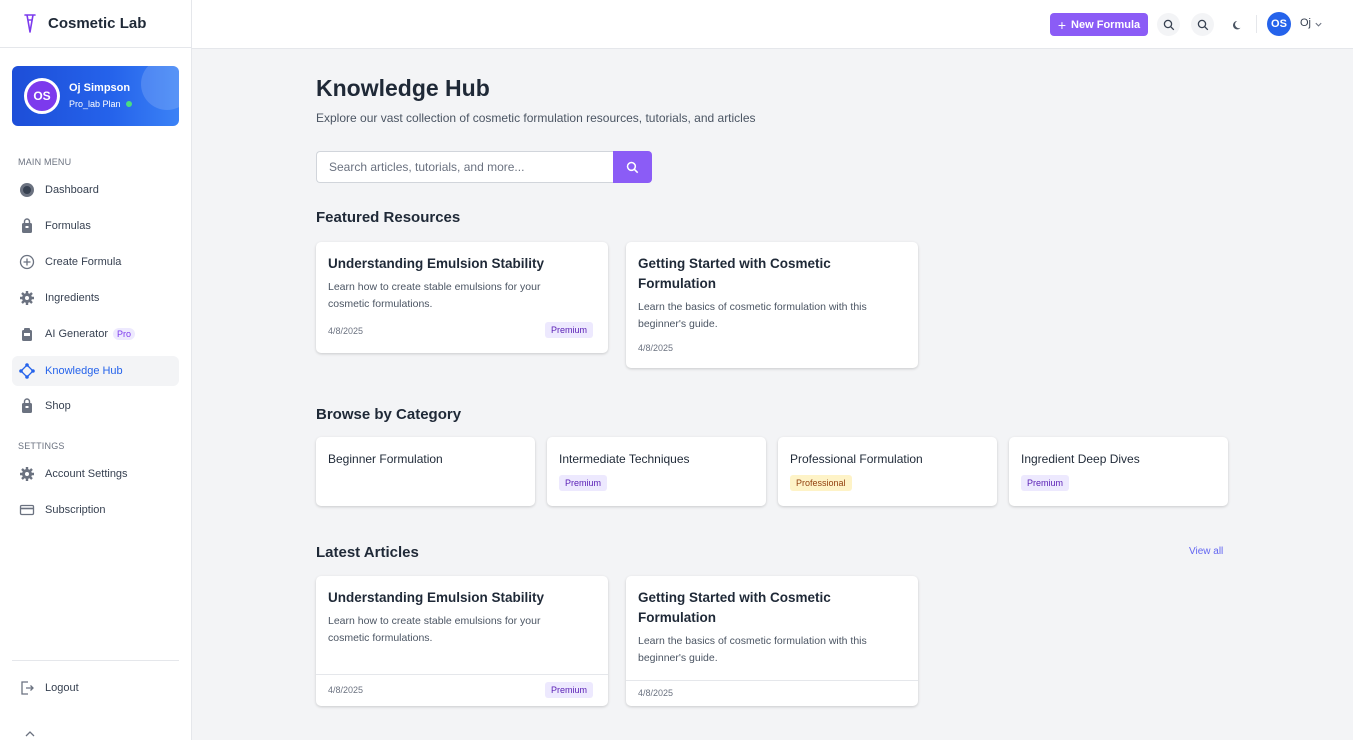  What do you see at coordinates (403, 88) in the screenshot?
I see `page-title: Knowledge Hub` at bounding box center [403, 88].